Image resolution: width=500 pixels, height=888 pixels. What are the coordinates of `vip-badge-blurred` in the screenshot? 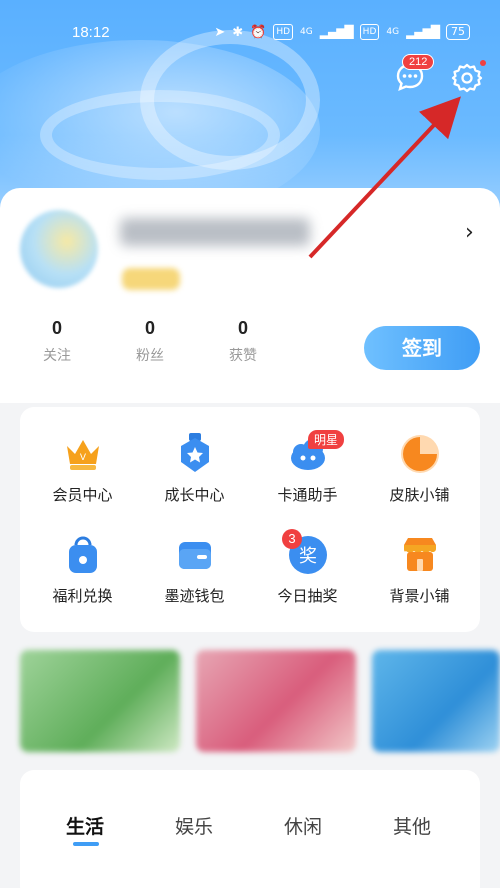 It's located at (151, 279).